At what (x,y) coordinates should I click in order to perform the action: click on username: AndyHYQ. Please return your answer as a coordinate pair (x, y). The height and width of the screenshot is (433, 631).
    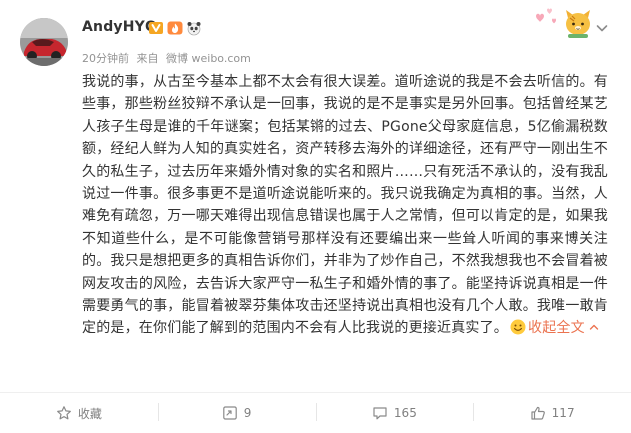
    Looking at the image, I should click on (119, 27).